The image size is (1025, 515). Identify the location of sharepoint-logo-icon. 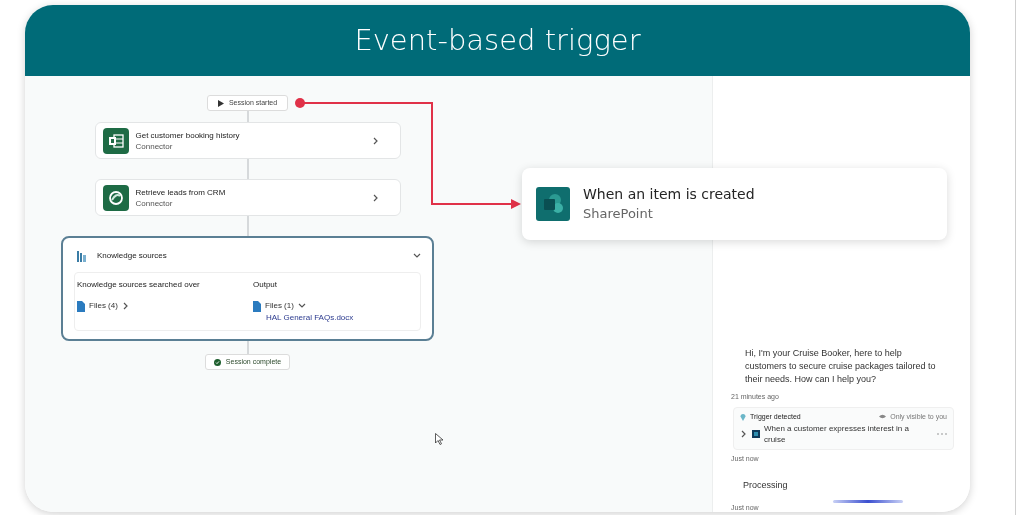
(553, 204).